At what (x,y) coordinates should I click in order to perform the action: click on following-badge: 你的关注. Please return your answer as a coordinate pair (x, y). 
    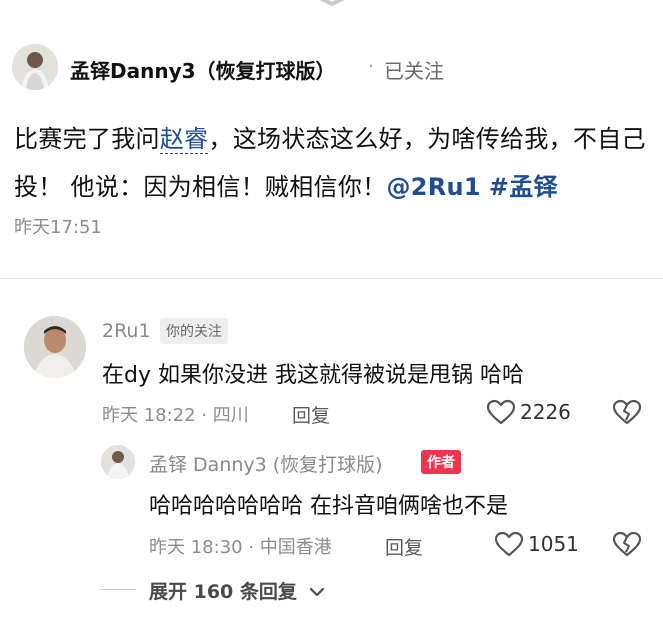
    Looking at the image, I should click on (194, 331).